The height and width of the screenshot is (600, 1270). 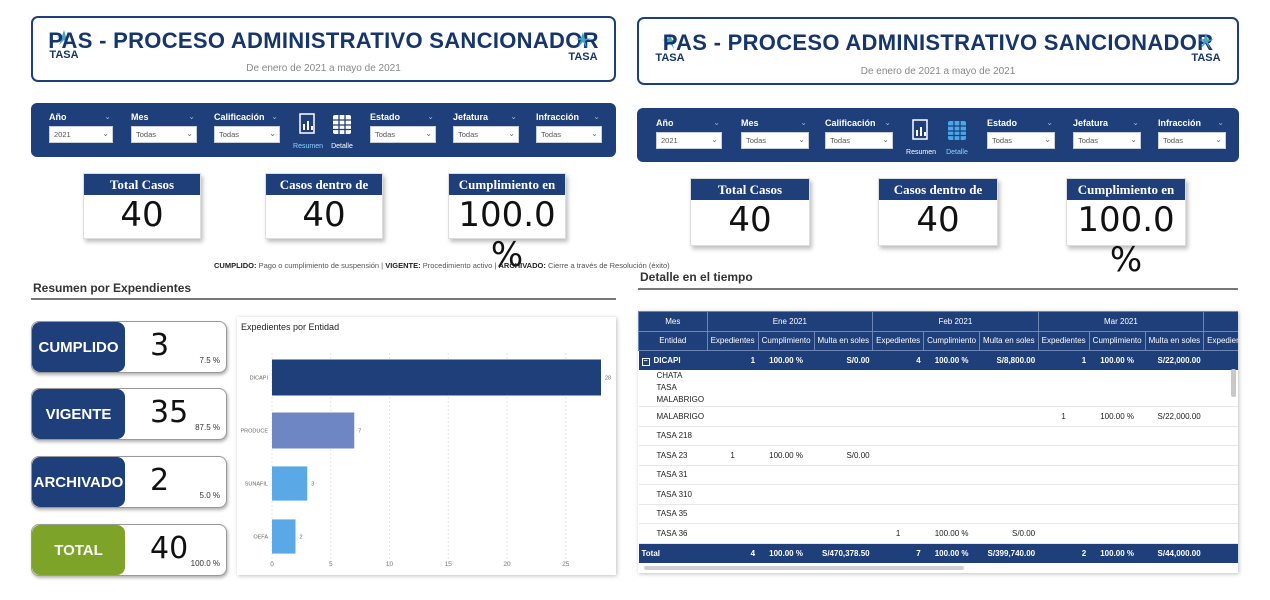 I want to click on x-tick-label: 10, so click(x=390, y=564).